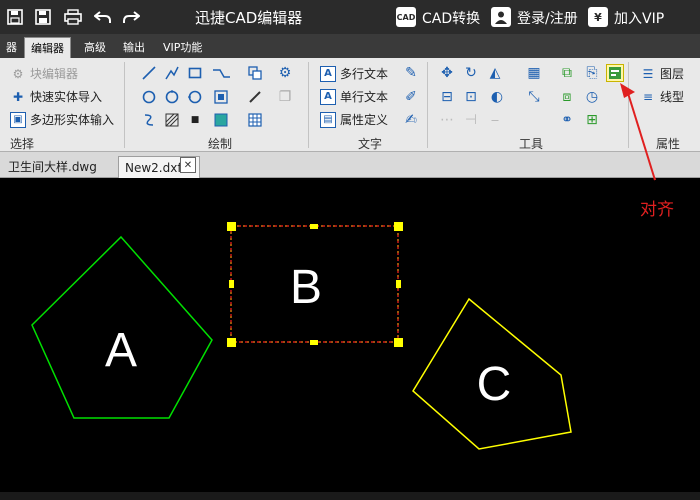 This screenshot has width=700, height=500. What do you see at coordinates (66, 97) in the screenshot?
I see `quick-entity-import-label: 快速实体导入` at bounding box center [66, 97].